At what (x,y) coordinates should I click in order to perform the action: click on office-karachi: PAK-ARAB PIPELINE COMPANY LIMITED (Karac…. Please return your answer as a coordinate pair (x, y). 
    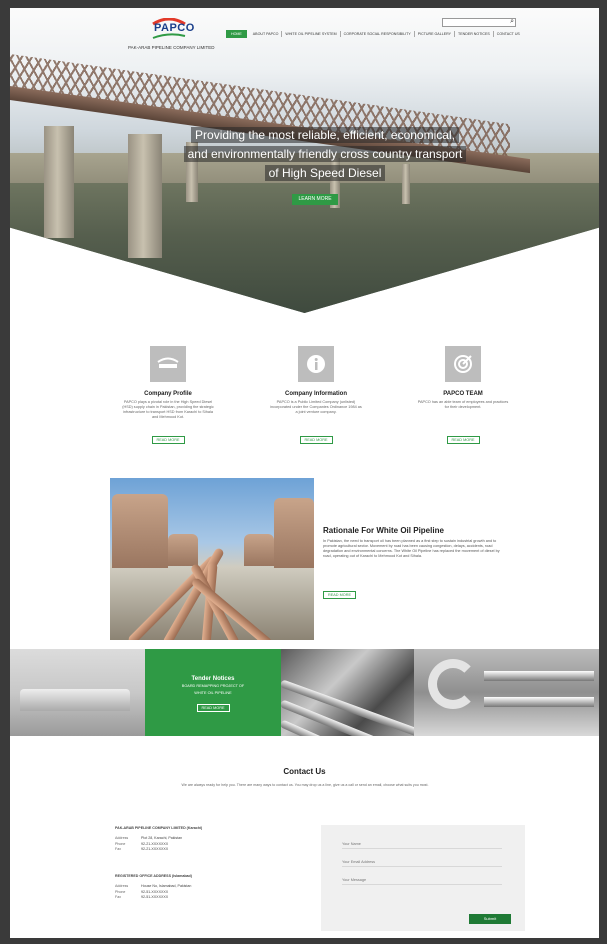
    Looking at the image, I should click on (158, 839).